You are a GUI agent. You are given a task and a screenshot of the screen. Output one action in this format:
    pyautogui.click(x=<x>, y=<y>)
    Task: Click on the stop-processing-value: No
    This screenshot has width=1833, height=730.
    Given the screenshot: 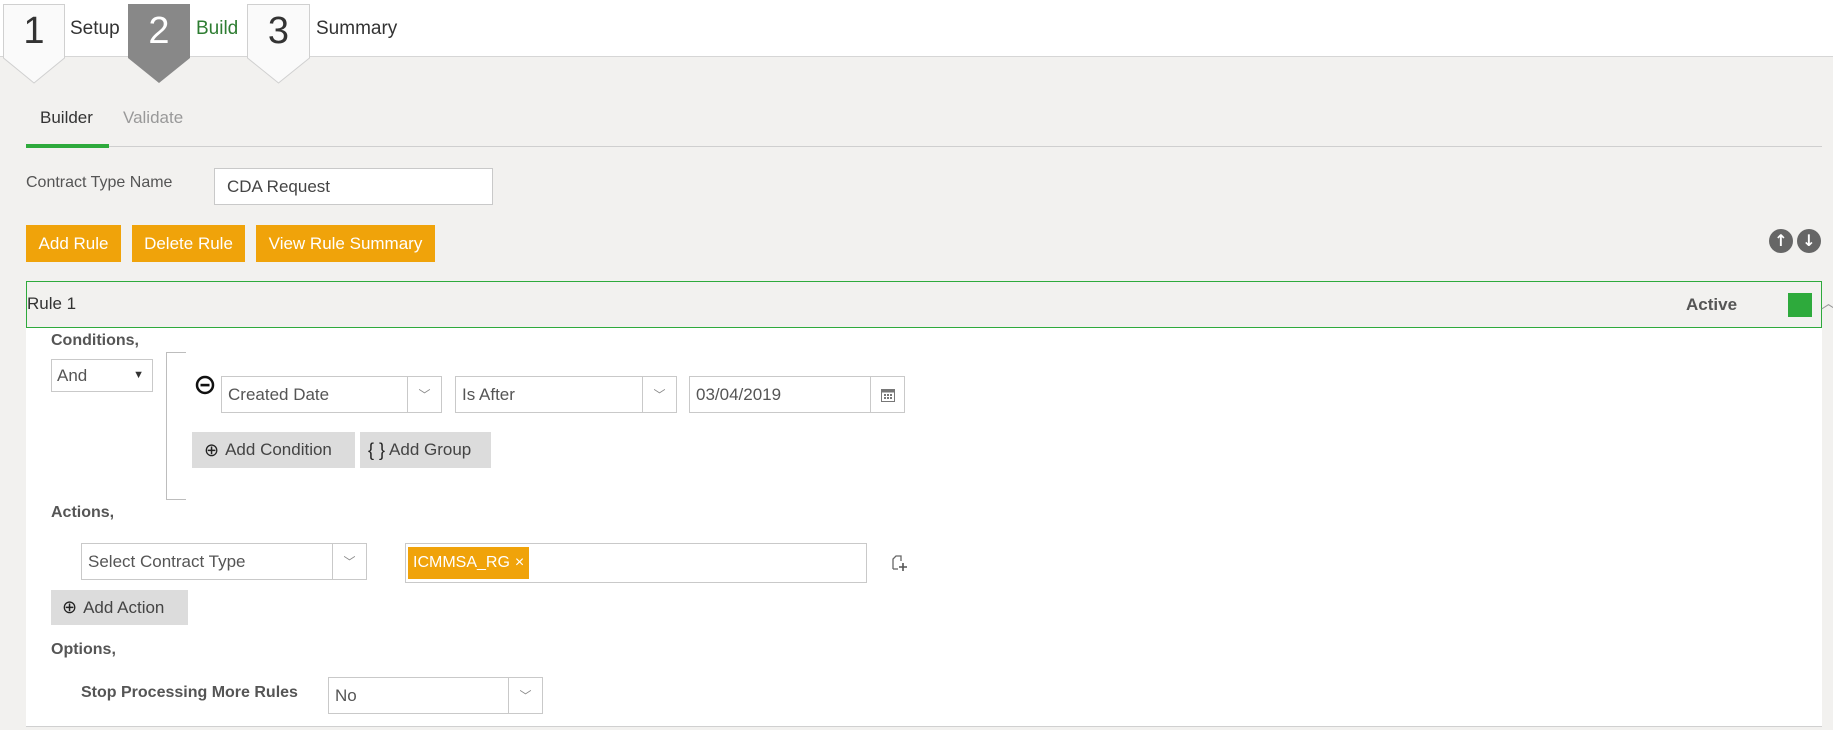 What is the action you would take?
    pyautogui.click(x=346, y=695)
    